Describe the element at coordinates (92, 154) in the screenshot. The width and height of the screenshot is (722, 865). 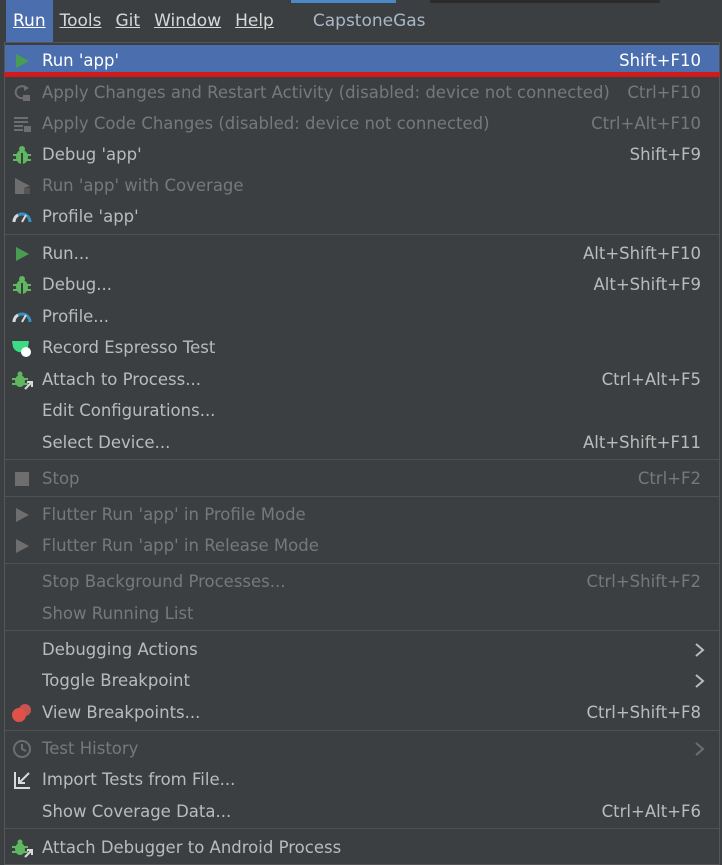
I see `menu-item-label: Debug 'app'` at that location.